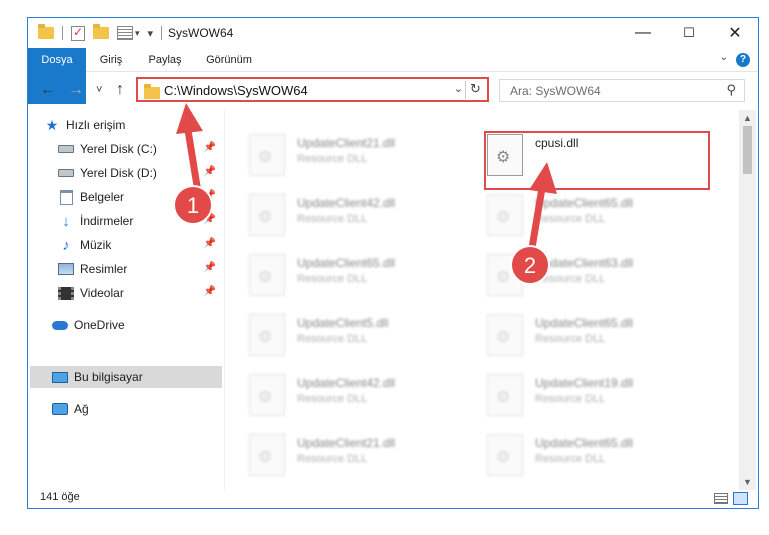  I want to click on status-bar: 141 öğe, so click(393, 499).